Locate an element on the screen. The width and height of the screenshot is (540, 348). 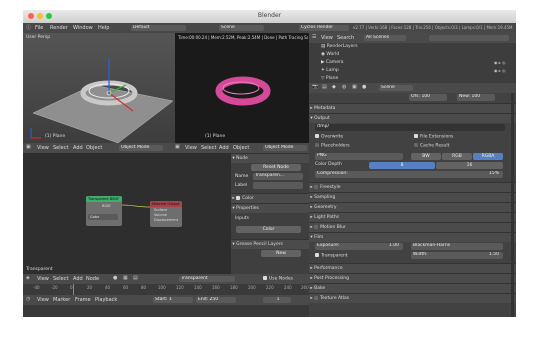
view3d-right-menu-view: View is located at coordinates (191, 148).